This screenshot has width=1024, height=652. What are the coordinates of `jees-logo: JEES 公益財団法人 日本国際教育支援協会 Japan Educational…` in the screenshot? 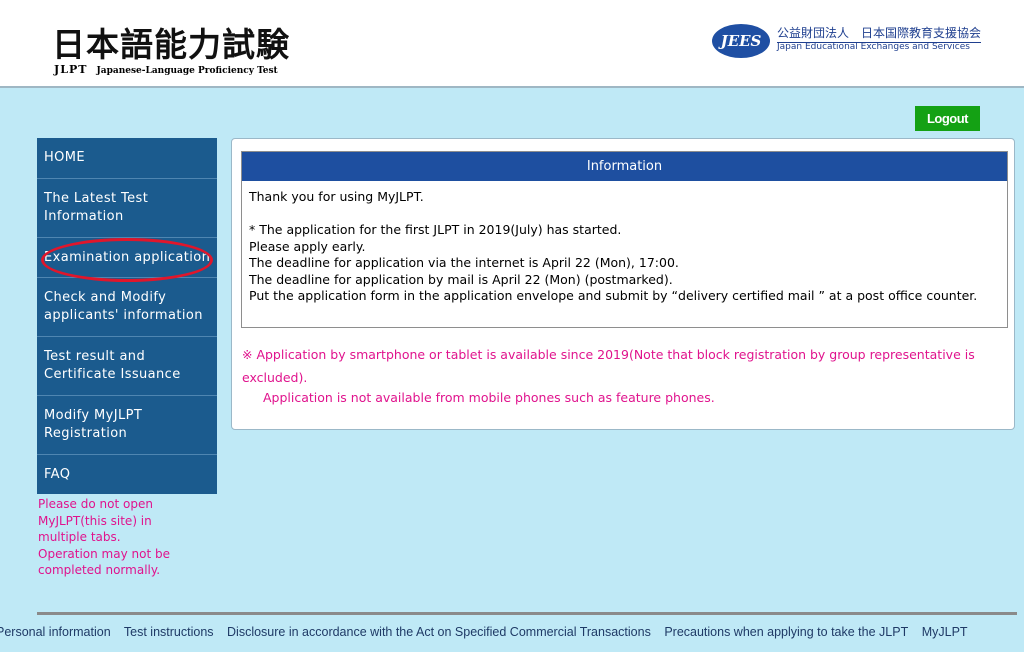 It's located at (862, 42).